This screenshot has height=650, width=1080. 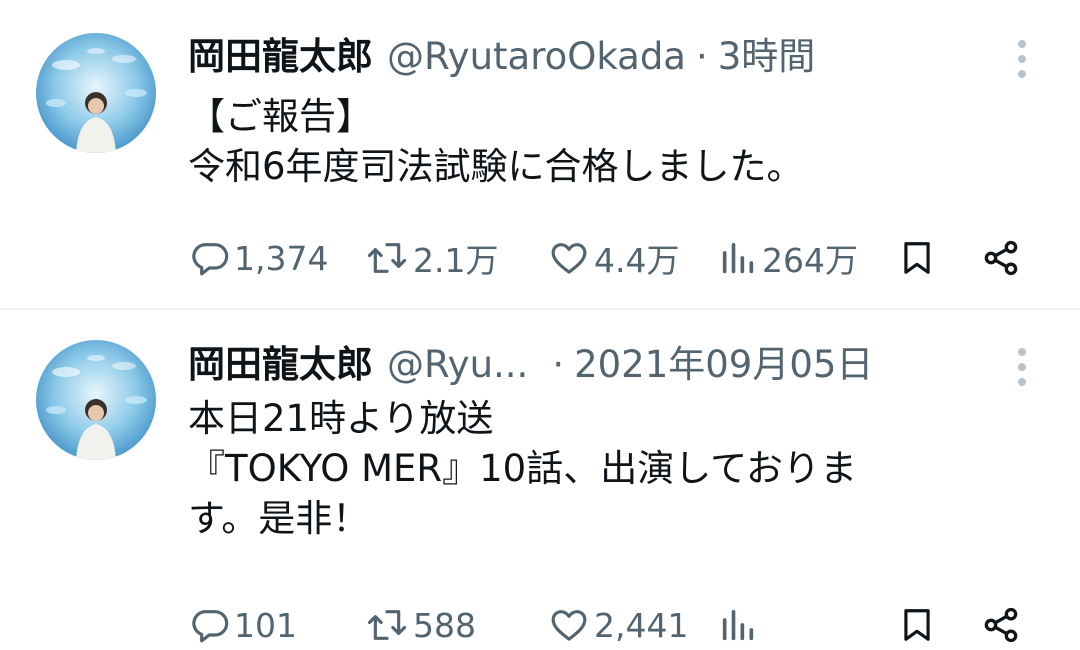 I want to click on views-button, so click(x=740, y=625).